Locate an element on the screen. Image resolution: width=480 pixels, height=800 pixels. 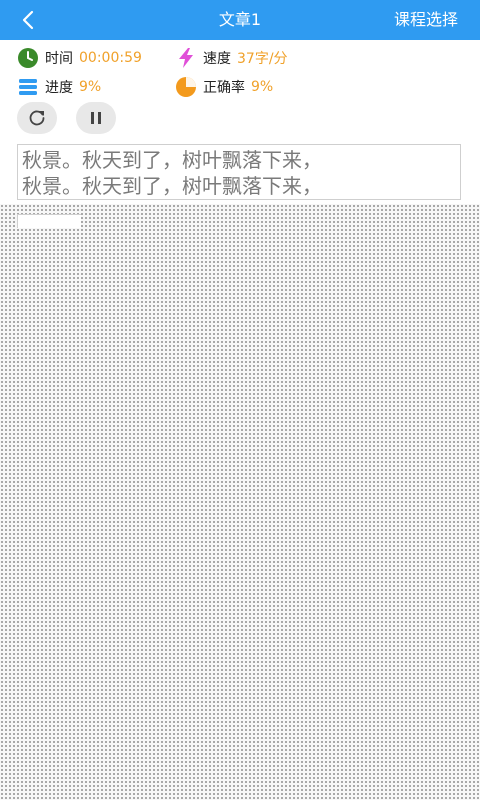
time-label: 时间 is located at coordinates (59, 59).